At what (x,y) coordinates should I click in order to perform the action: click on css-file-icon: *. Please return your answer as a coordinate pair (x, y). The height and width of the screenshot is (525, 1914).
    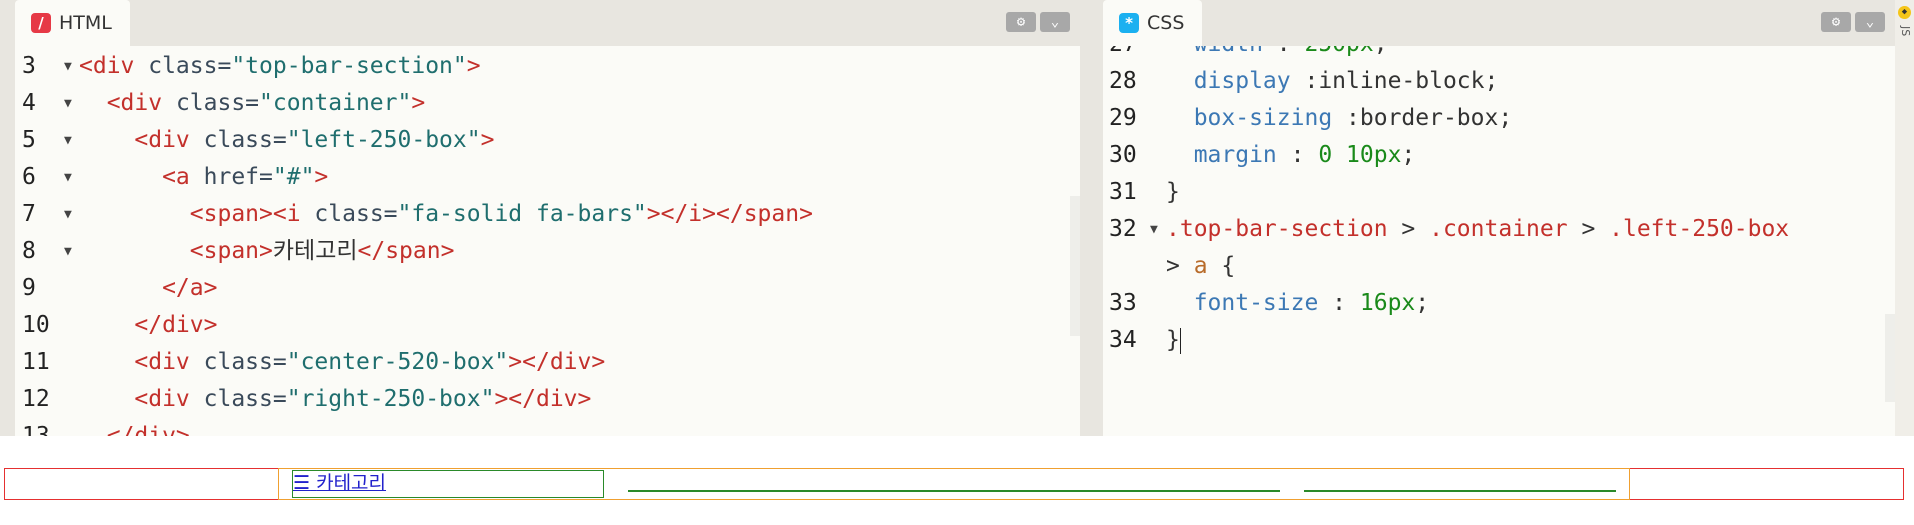
    Looking at the image, I should click on (1129, 23).